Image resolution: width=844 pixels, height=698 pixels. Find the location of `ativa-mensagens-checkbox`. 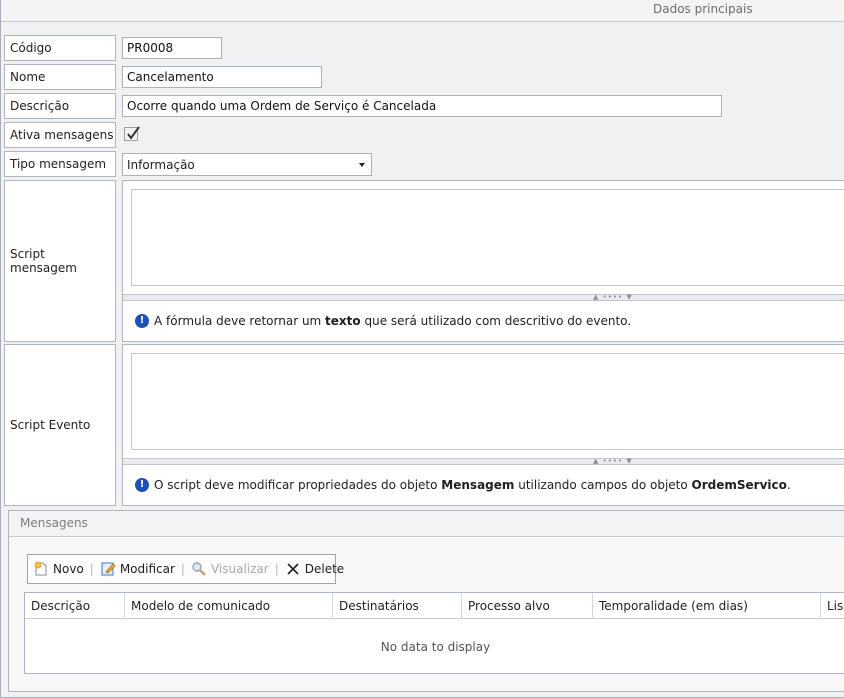

ativa-mensagens-checkbox is located at coordinates (132, 133).